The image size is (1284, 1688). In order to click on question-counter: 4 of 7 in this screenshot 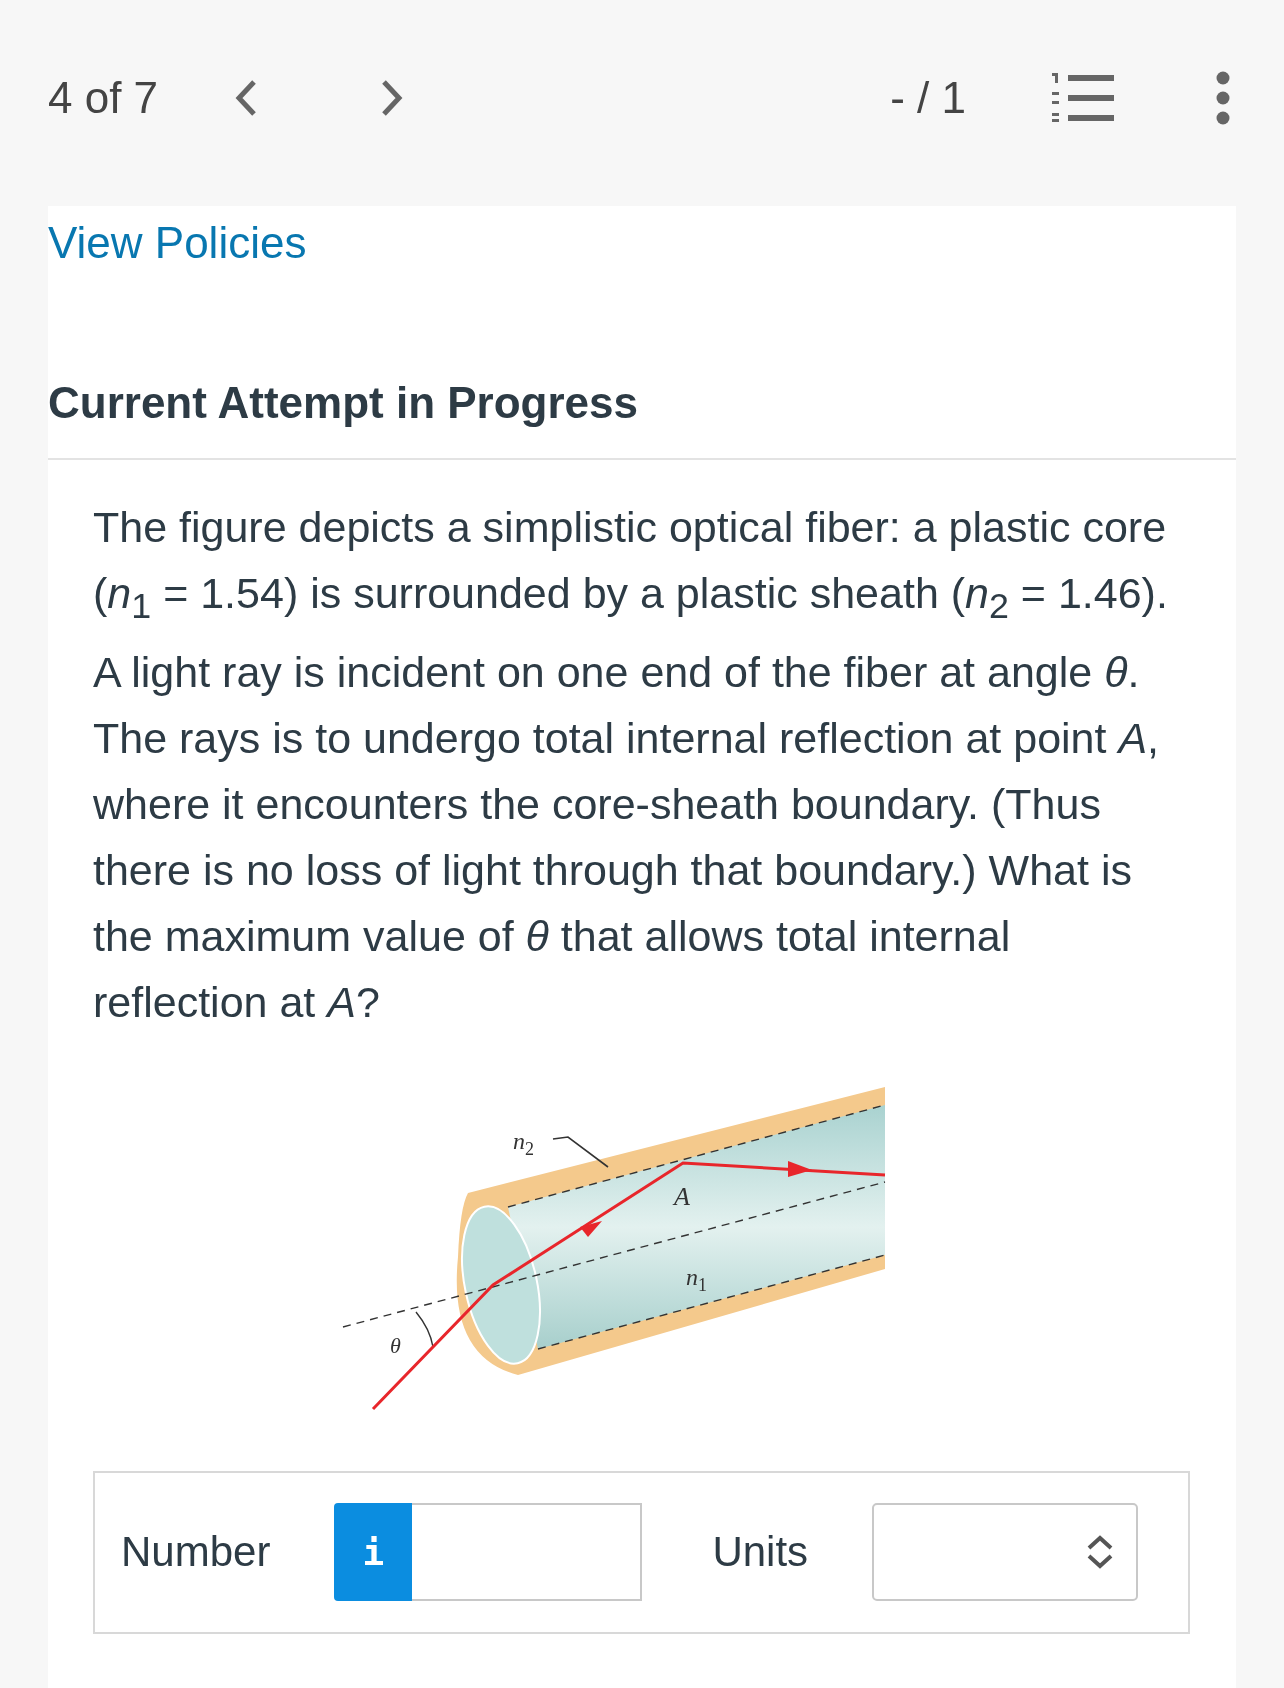, I will do `click(103, 98)`.